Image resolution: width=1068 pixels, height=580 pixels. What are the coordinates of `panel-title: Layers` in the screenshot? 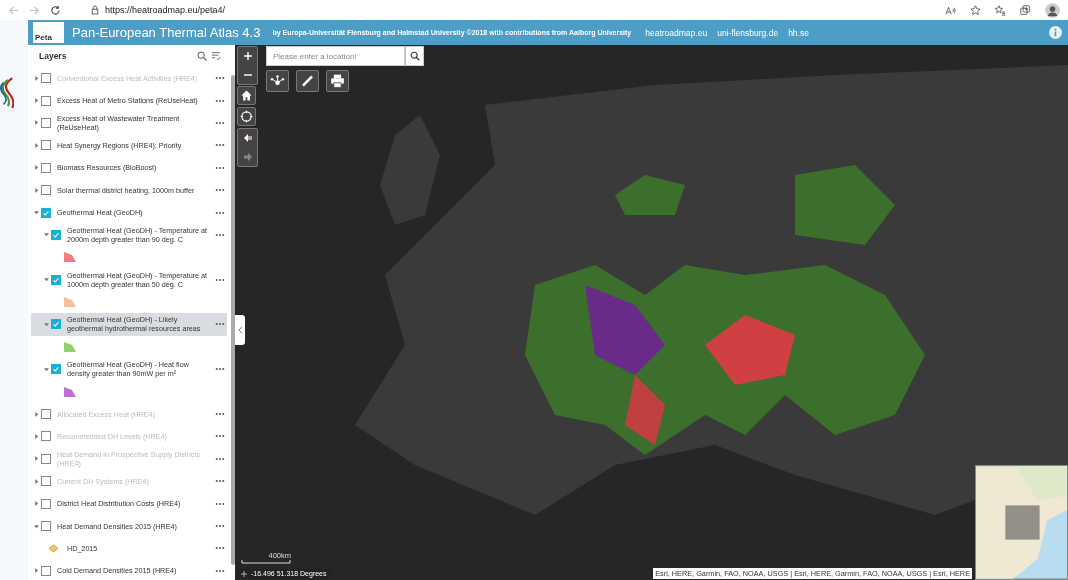 It's located at (53, 56).